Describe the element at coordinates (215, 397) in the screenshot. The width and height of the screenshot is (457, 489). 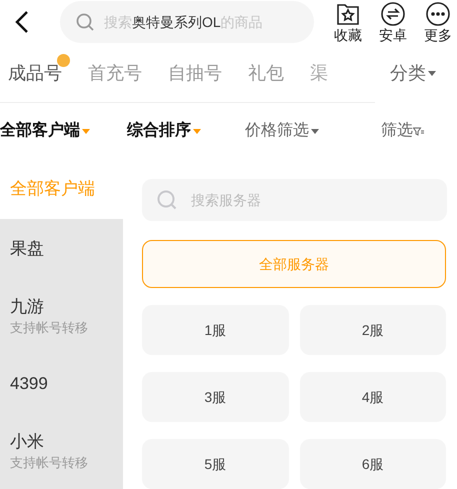
I see `server-button: 3服` at that location.